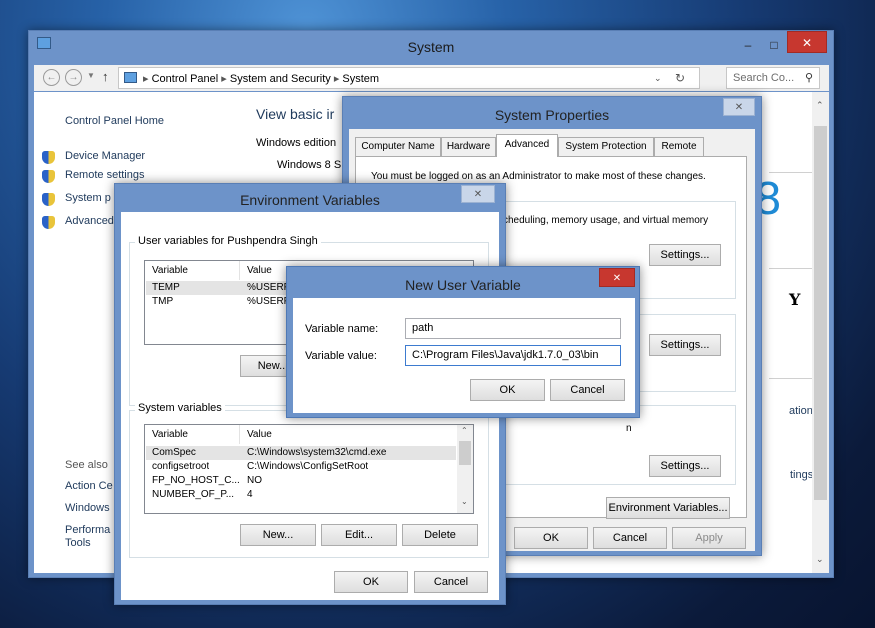 The image size is (875, 628). Describe the element at coordinates (679, 146) in the screenshot. I see `tab-remote: Remote` at that location.